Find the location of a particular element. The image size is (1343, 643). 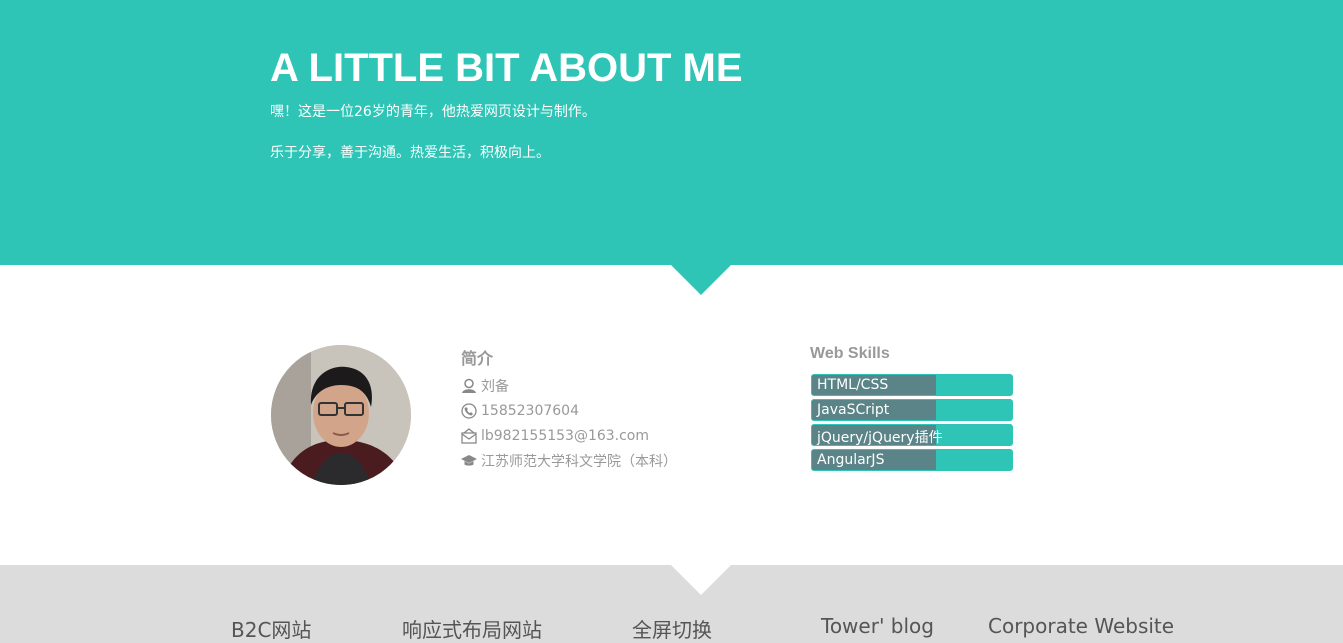

skills-heading: Web Skills is located at coordinates (850, 353).